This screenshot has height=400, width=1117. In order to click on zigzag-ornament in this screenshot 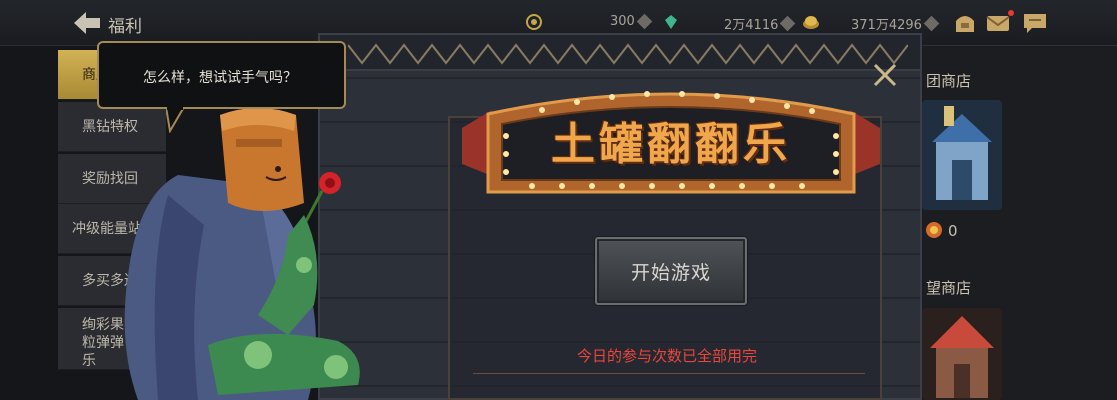, I will do `click(628, 54)`.